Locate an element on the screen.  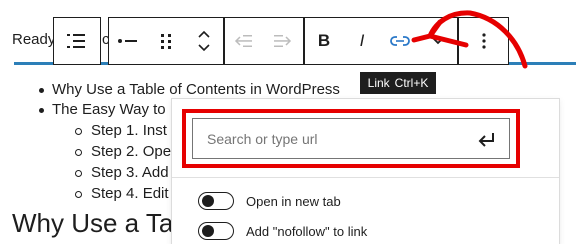
toolbar-indent-group is located at coordinates (264, 41).